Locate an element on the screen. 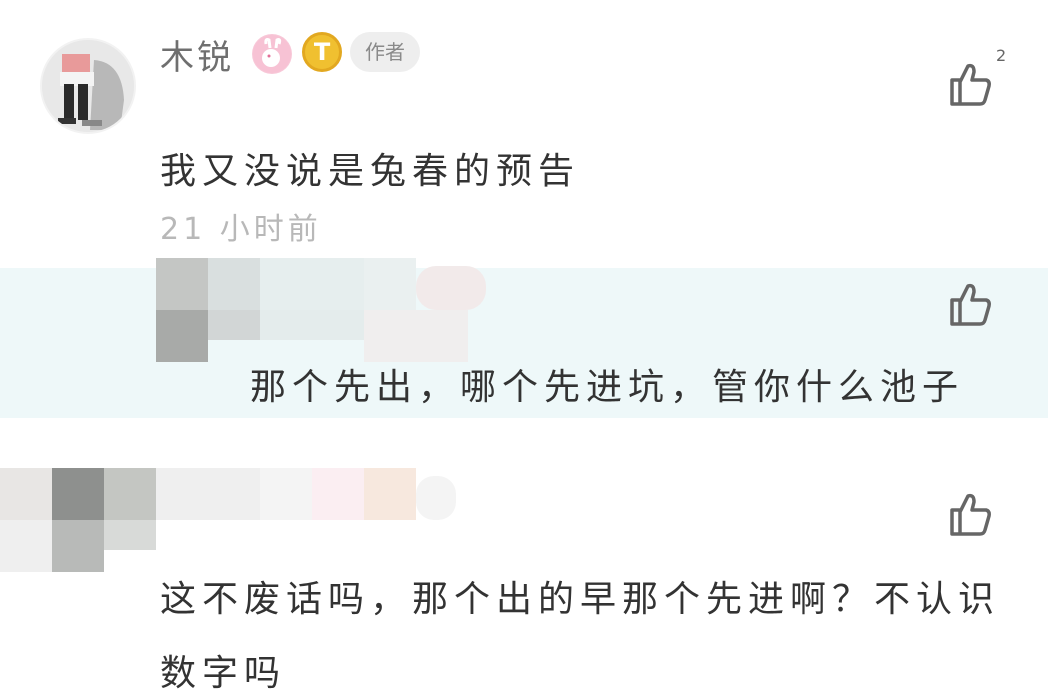 Image resolution: width=1048 pixels, height=696 pixels. comment-text: 我又没说是兔春的预告 is located at coordinates (370, 171).